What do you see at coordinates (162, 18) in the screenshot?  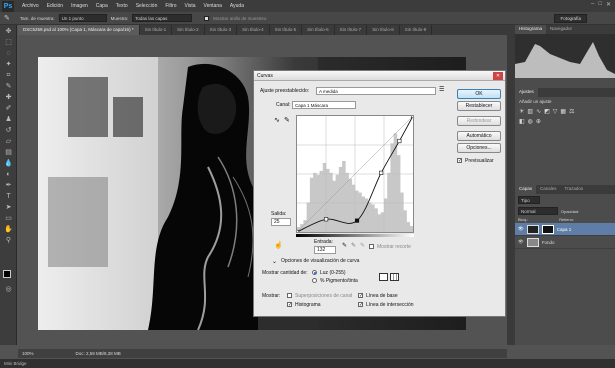 I see `sample-select: Todas las capas` at bounding box center [162, 18].